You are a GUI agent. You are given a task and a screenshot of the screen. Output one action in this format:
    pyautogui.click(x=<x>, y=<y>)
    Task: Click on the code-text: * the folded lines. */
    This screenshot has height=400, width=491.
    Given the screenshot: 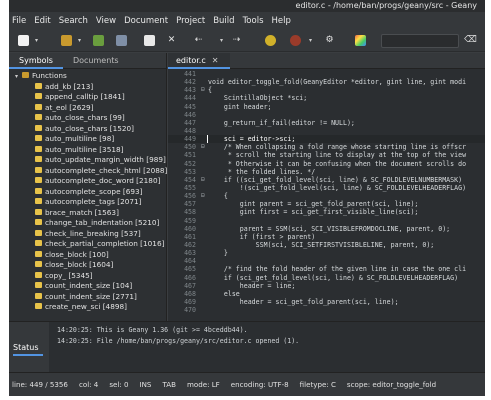 What is the action you would take?
    pyautogui.click(x=262, y=171)
    